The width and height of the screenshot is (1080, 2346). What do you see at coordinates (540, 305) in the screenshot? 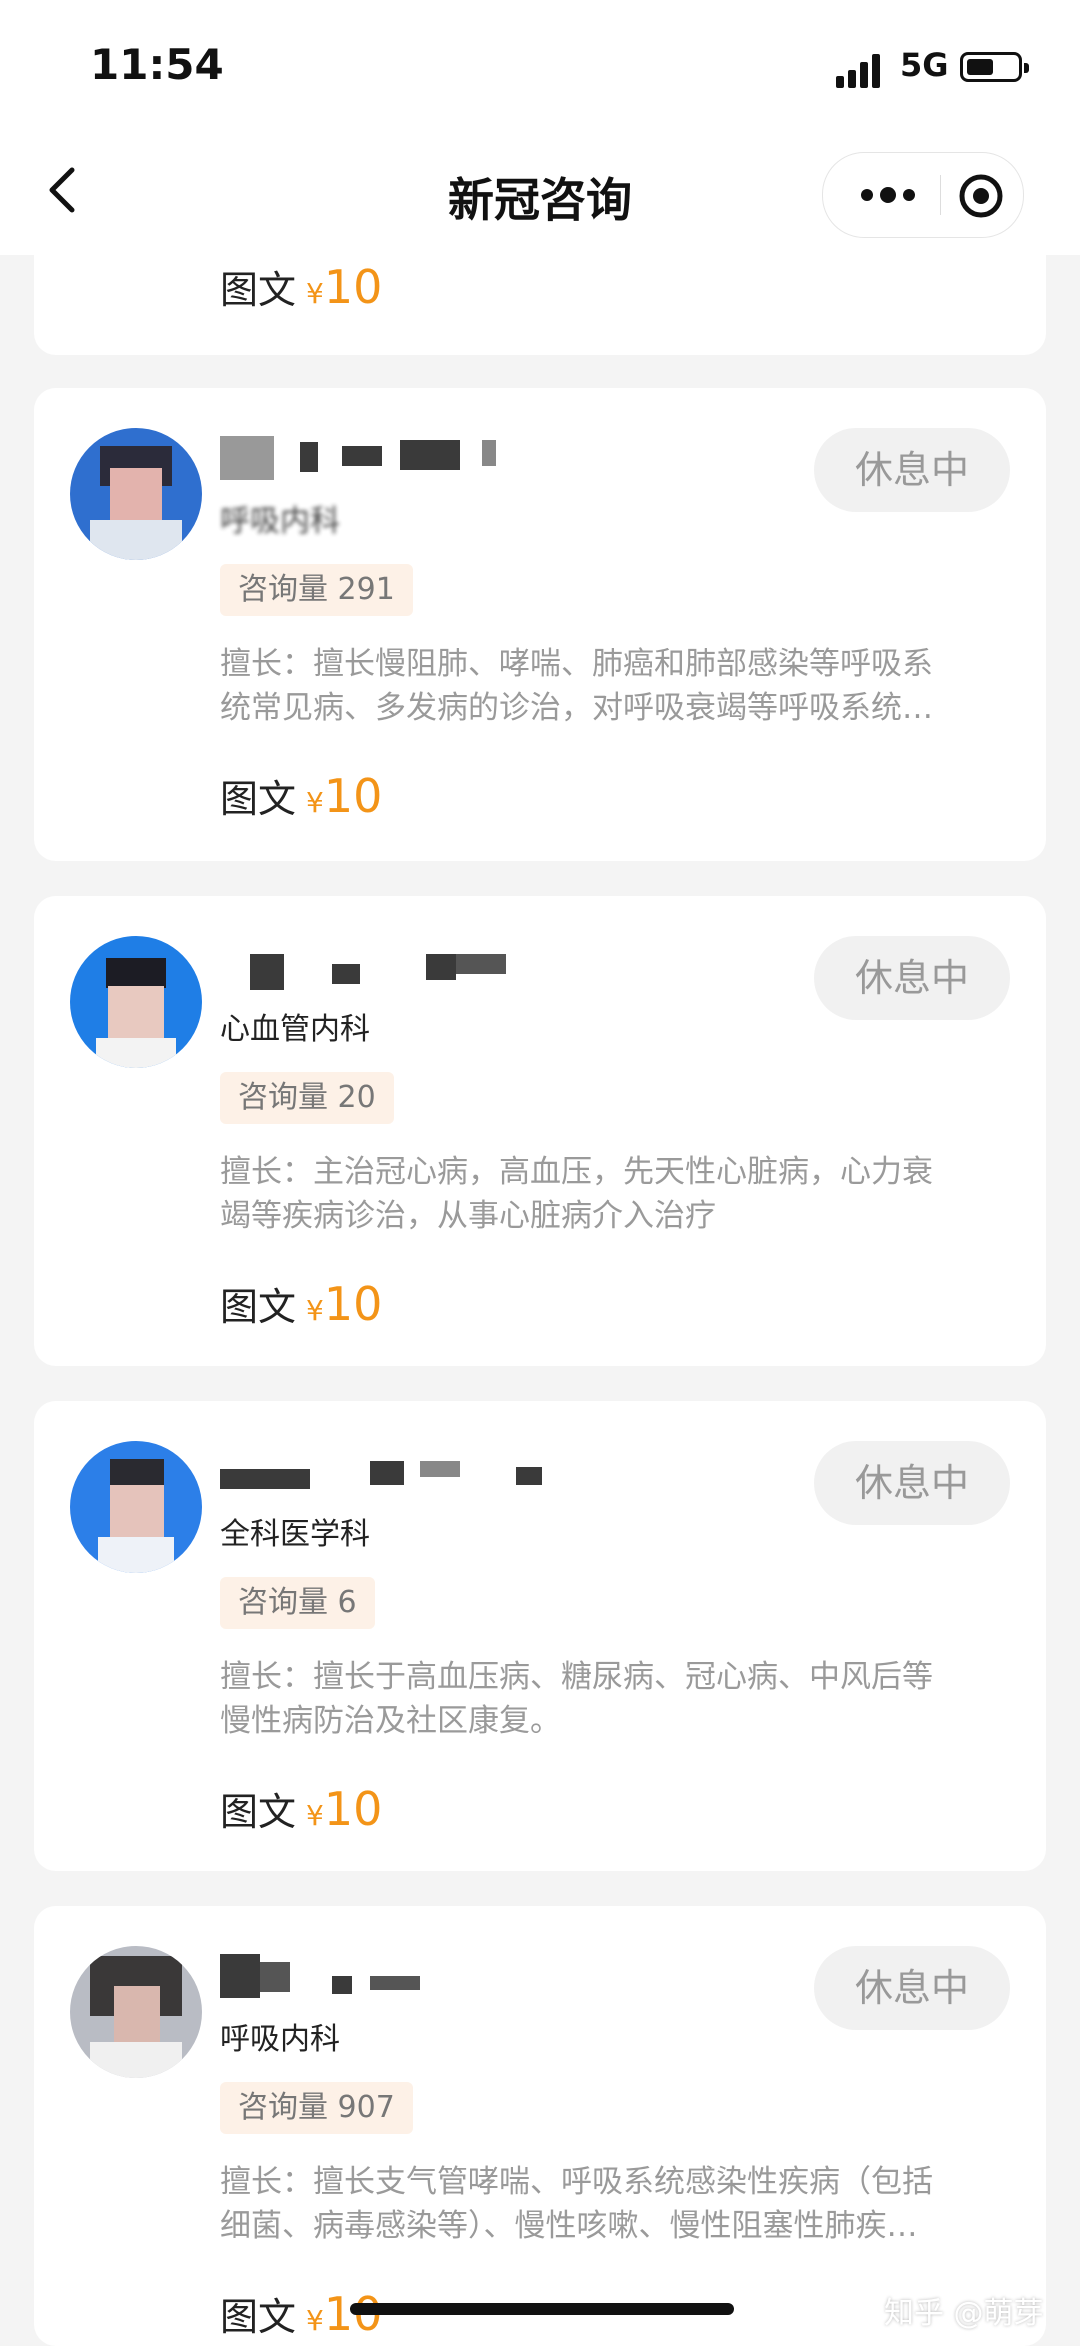
I see `doctor-card-partial: 图文 ¥10` at bounding box center [540, 305].